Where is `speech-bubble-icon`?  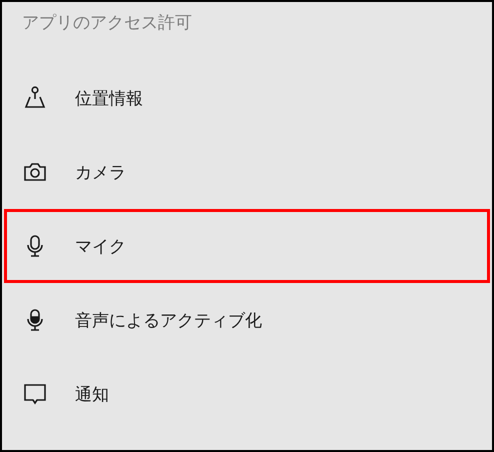 speech-bubble-icon is located at coordinates (35, 394).